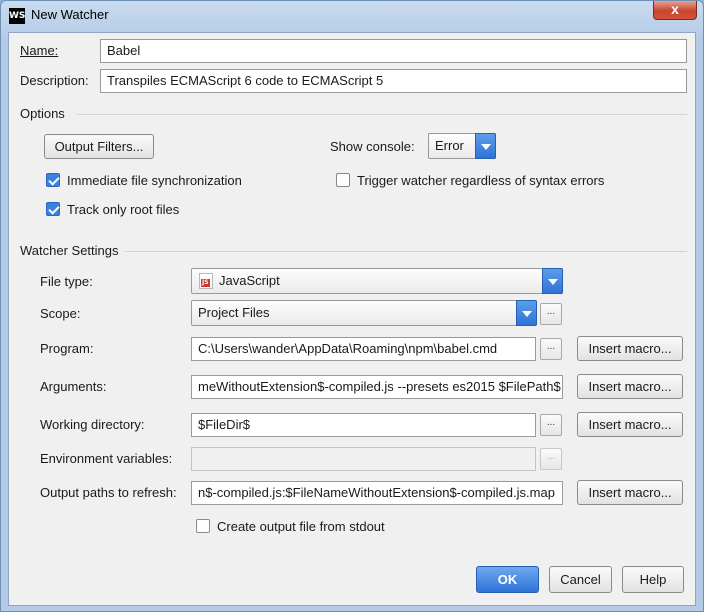 This screenshot has width=704, height=612. What do you see at coordinates (249, 280) in the screenshot?
I see `file-type-value: JavaScript` at bounding box center [249, 280].